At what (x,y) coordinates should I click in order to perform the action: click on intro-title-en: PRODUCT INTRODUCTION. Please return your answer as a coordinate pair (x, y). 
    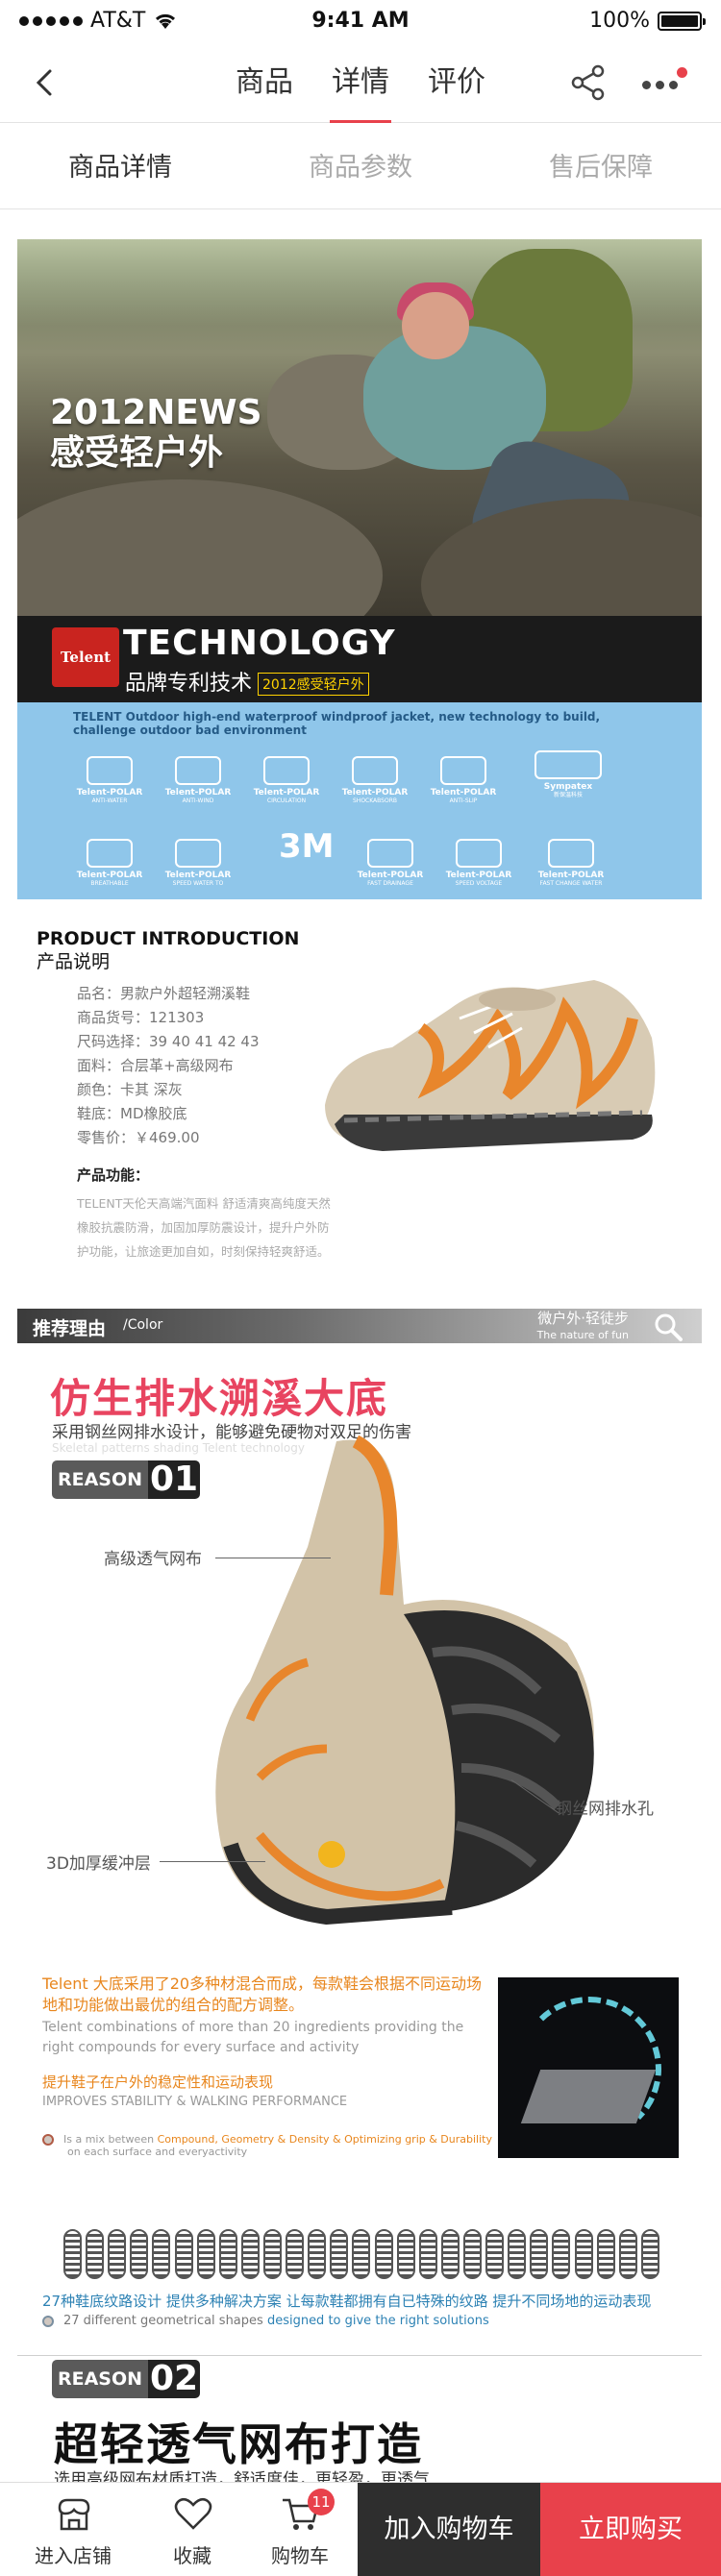
    Looking at the image, I should click on (168, 938).